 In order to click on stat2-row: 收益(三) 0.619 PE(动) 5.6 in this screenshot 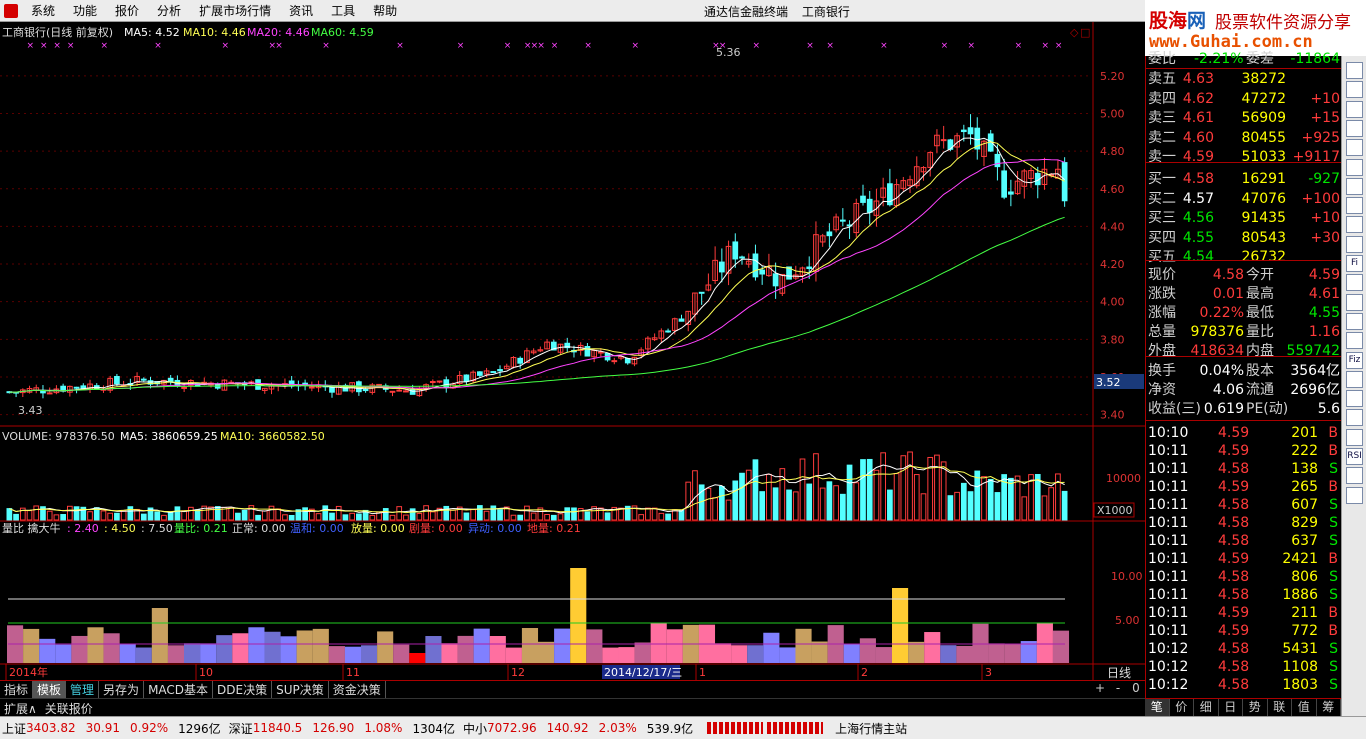, I will do `click(1244, 409)`.